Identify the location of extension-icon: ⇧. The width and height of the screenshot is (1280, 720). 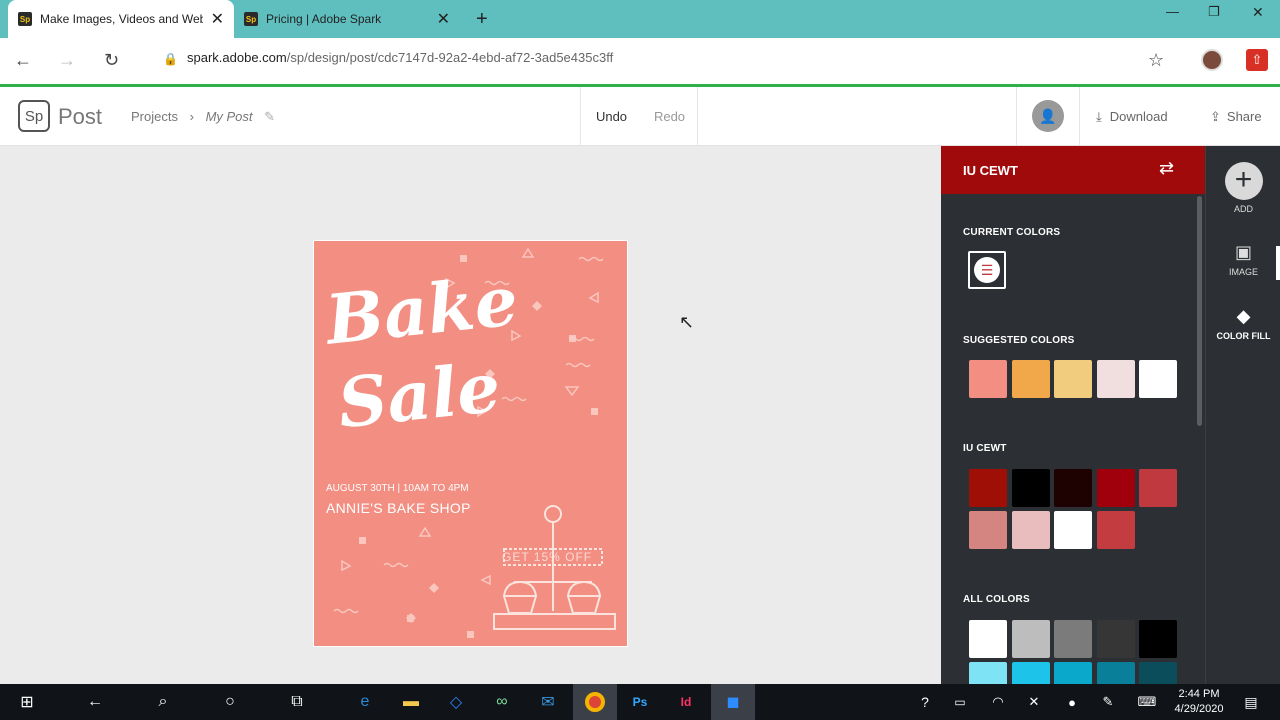
(1257, 60).